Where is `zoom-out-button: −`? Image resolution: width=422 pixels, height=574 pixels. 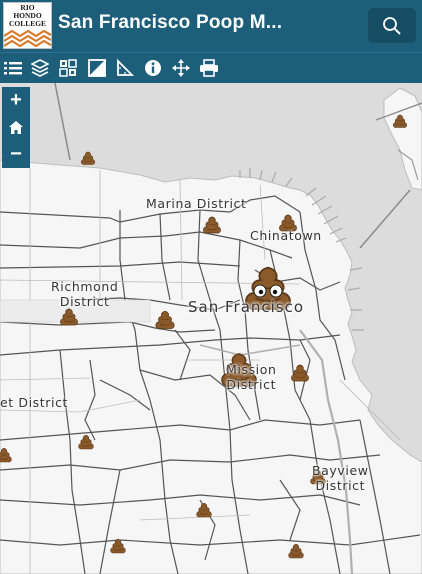 zoom-out-button: − is located at coordinates (16, 154).